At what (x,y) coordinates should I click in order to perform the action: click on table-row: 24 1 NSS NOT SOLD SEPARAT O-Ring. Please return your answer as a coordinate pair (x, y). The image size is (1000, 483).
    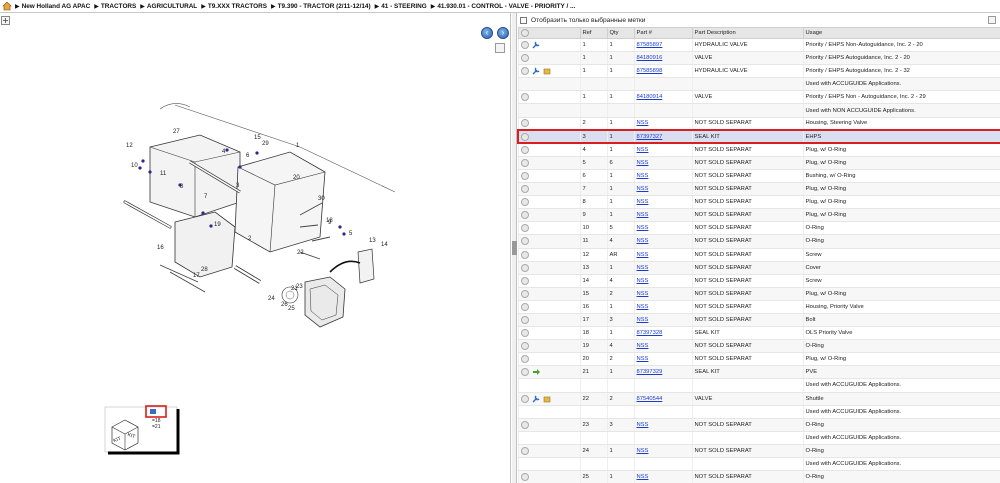
    Looking at the image, I should click on (758, 451).